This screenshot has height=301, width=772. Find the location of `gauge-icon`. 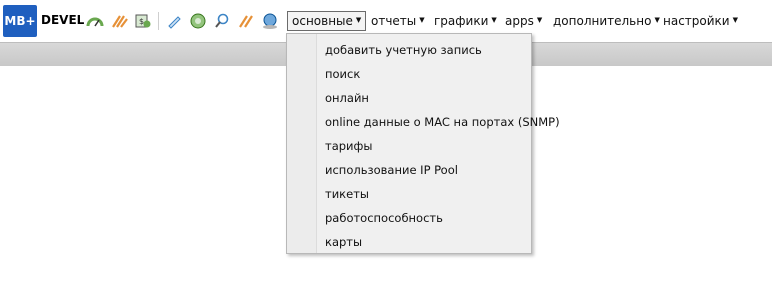

gauge-icon is located at coordinates (95, 21).